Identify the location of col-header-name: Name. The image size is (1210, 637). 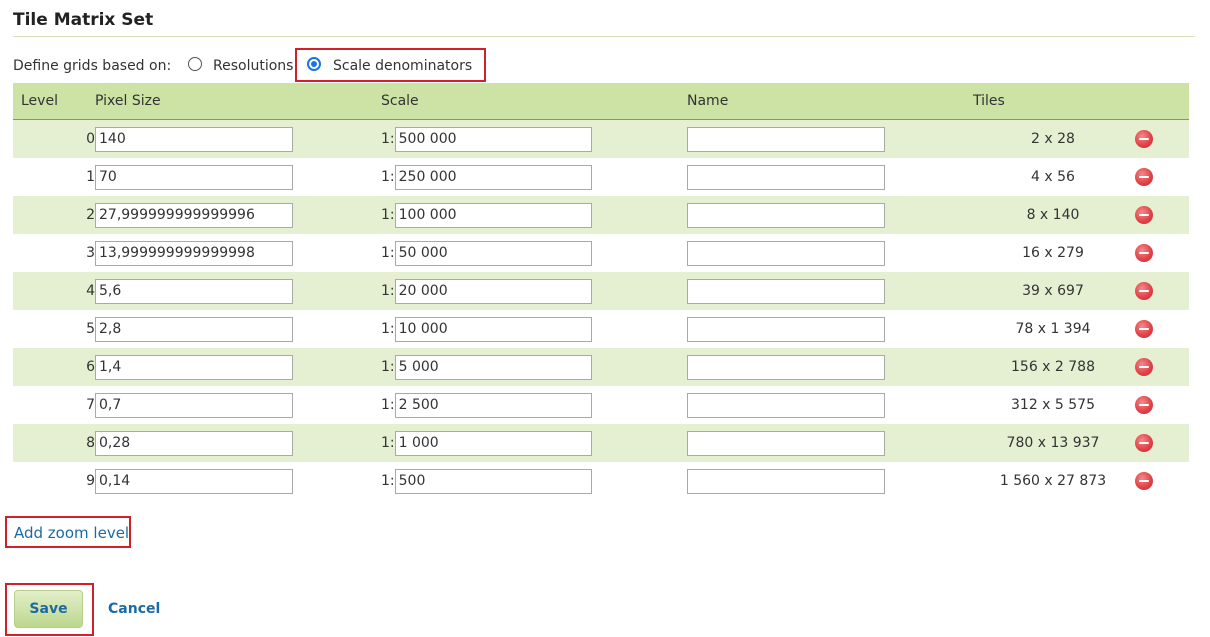
(830, 101).